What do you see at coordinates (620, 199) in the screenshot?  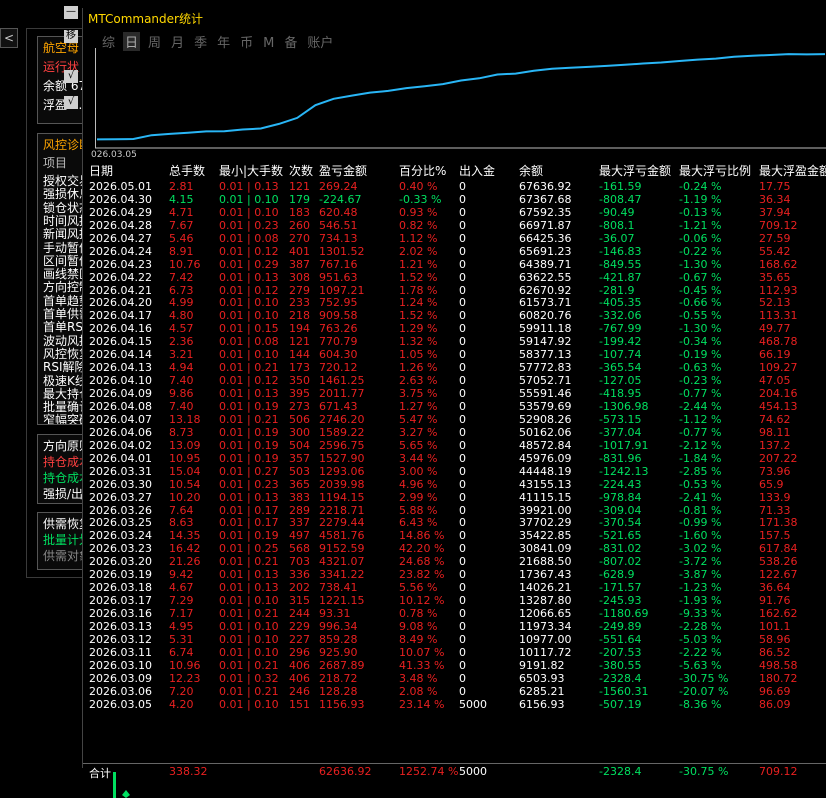 I see `table-cell: -808.47` at bounding box center [620, 199].